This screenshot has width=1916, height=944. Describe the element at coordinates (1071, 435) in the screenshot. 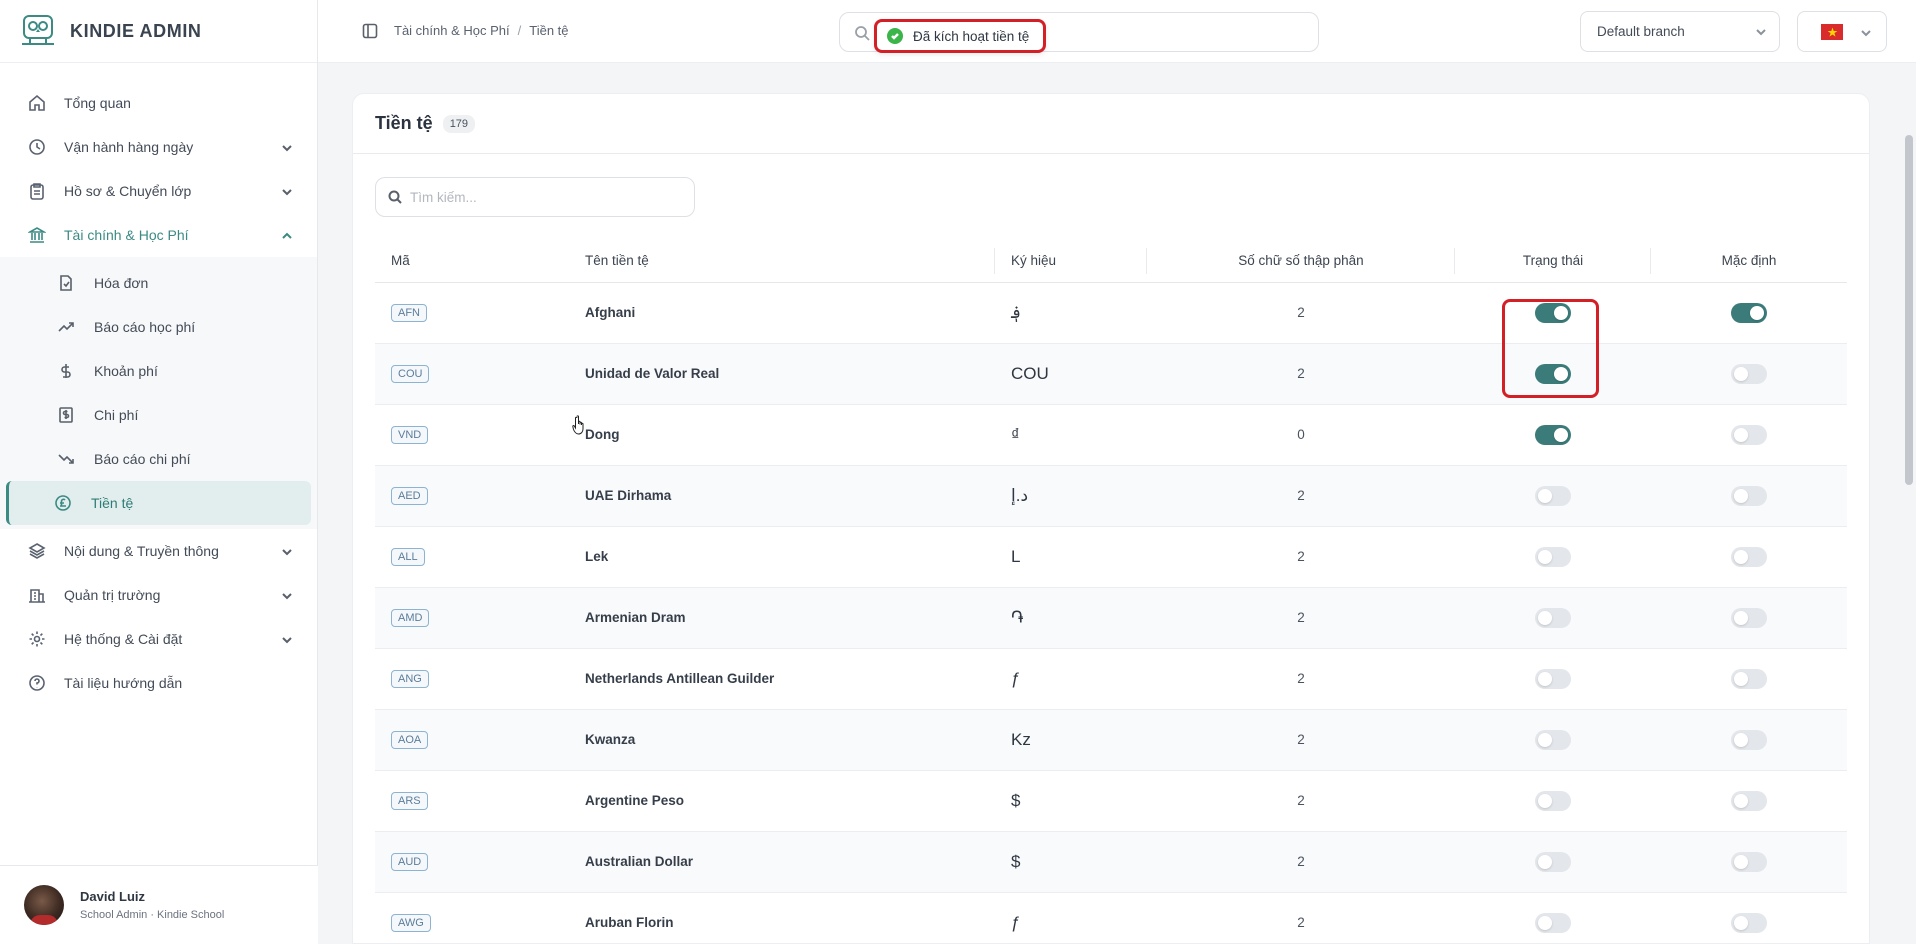

I see `cell-symbol: ₫` at that location.